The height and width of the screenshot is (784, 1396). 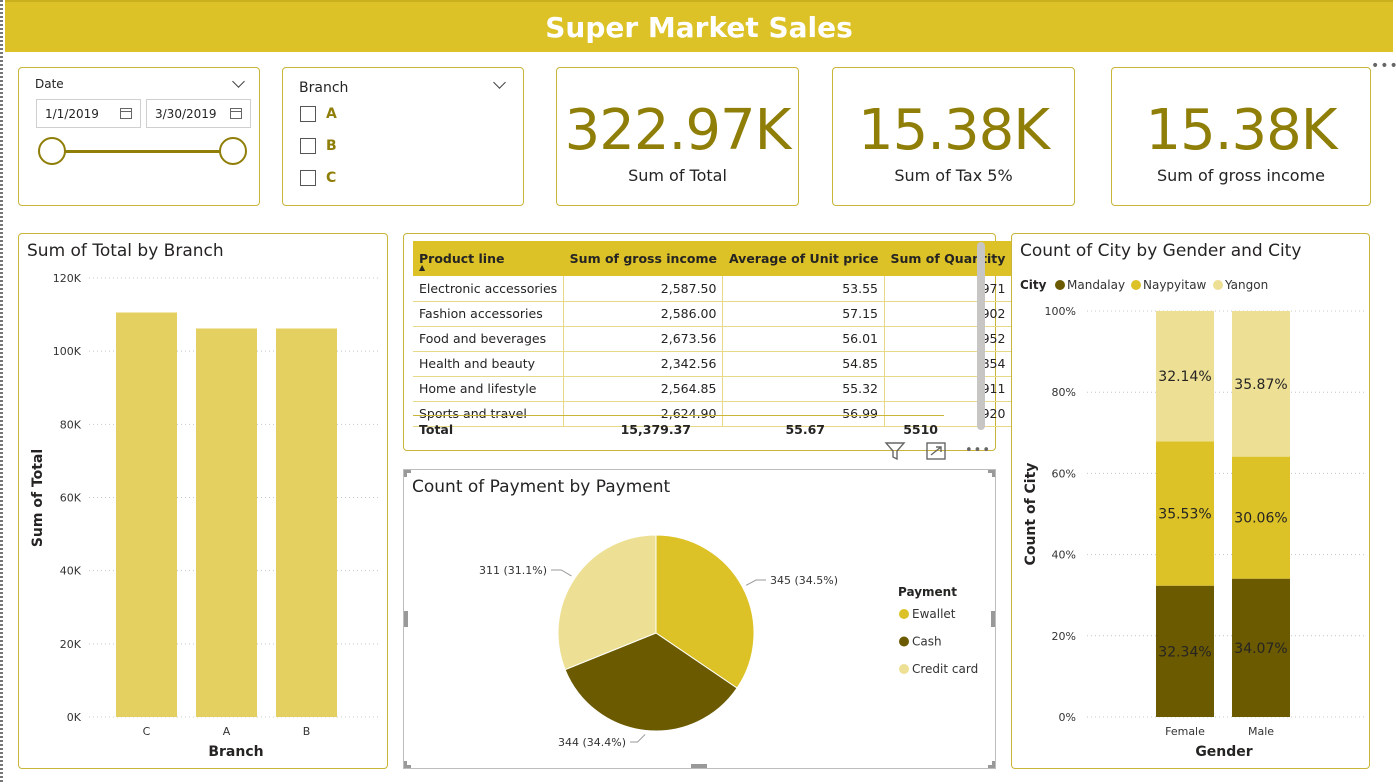 What do you see at coordinates (1064, 392) in the screenshot?
I see `y-tick-label: 80%` at bounding box center [1064, 392].